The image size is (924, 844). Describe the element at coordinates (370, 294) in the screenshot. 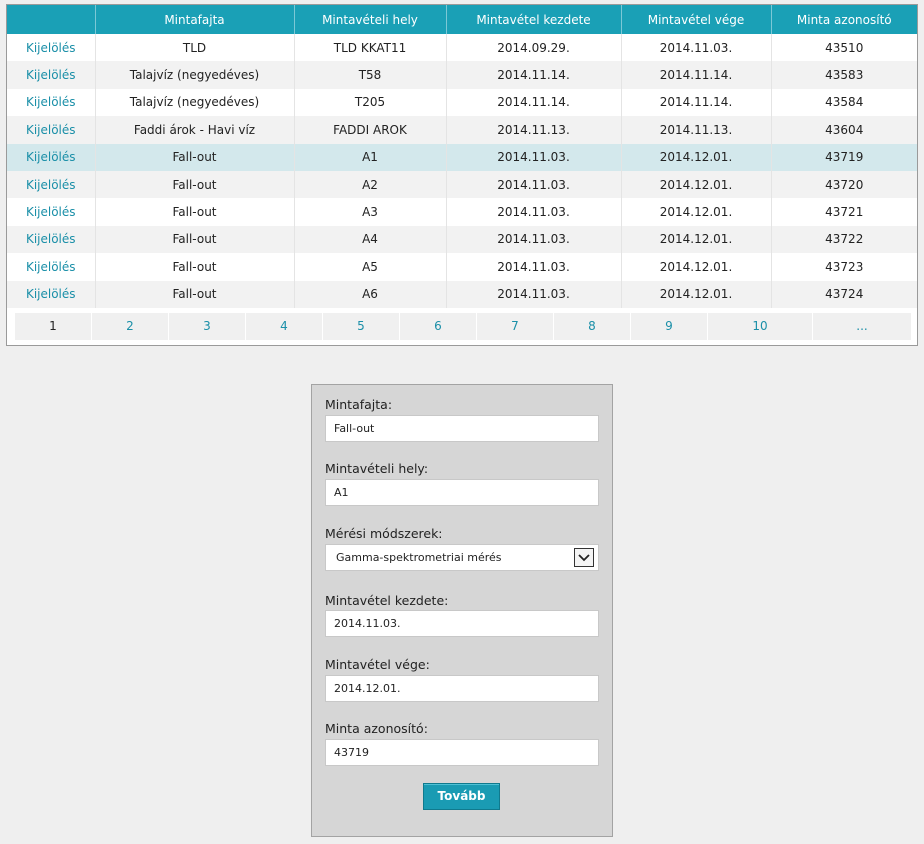

I see `cell-sample-place: A6` at that location.